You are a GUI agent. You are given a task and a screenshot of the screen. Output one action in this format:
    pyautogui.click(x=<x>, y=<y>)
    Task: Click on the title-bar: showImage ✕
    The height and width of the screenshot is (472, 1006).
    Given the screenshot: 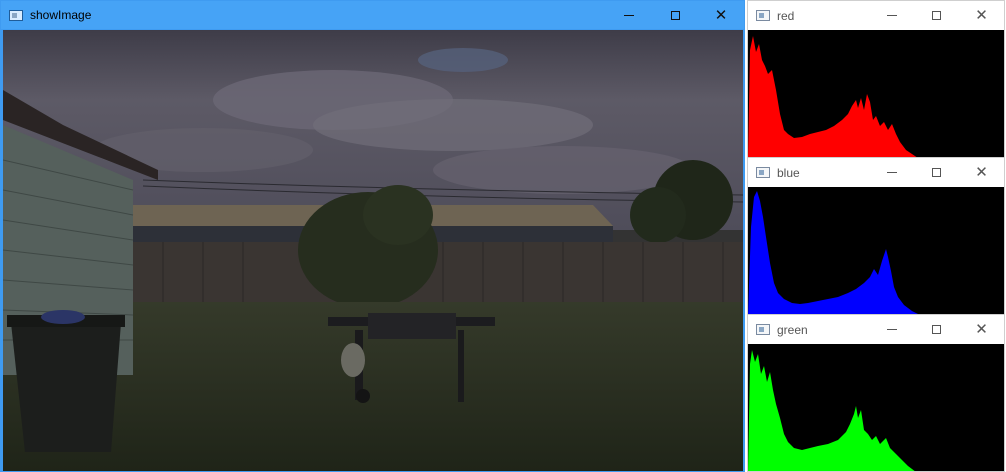 What is the action you would take?
    pyautogui.click(x=372, y=15)
    